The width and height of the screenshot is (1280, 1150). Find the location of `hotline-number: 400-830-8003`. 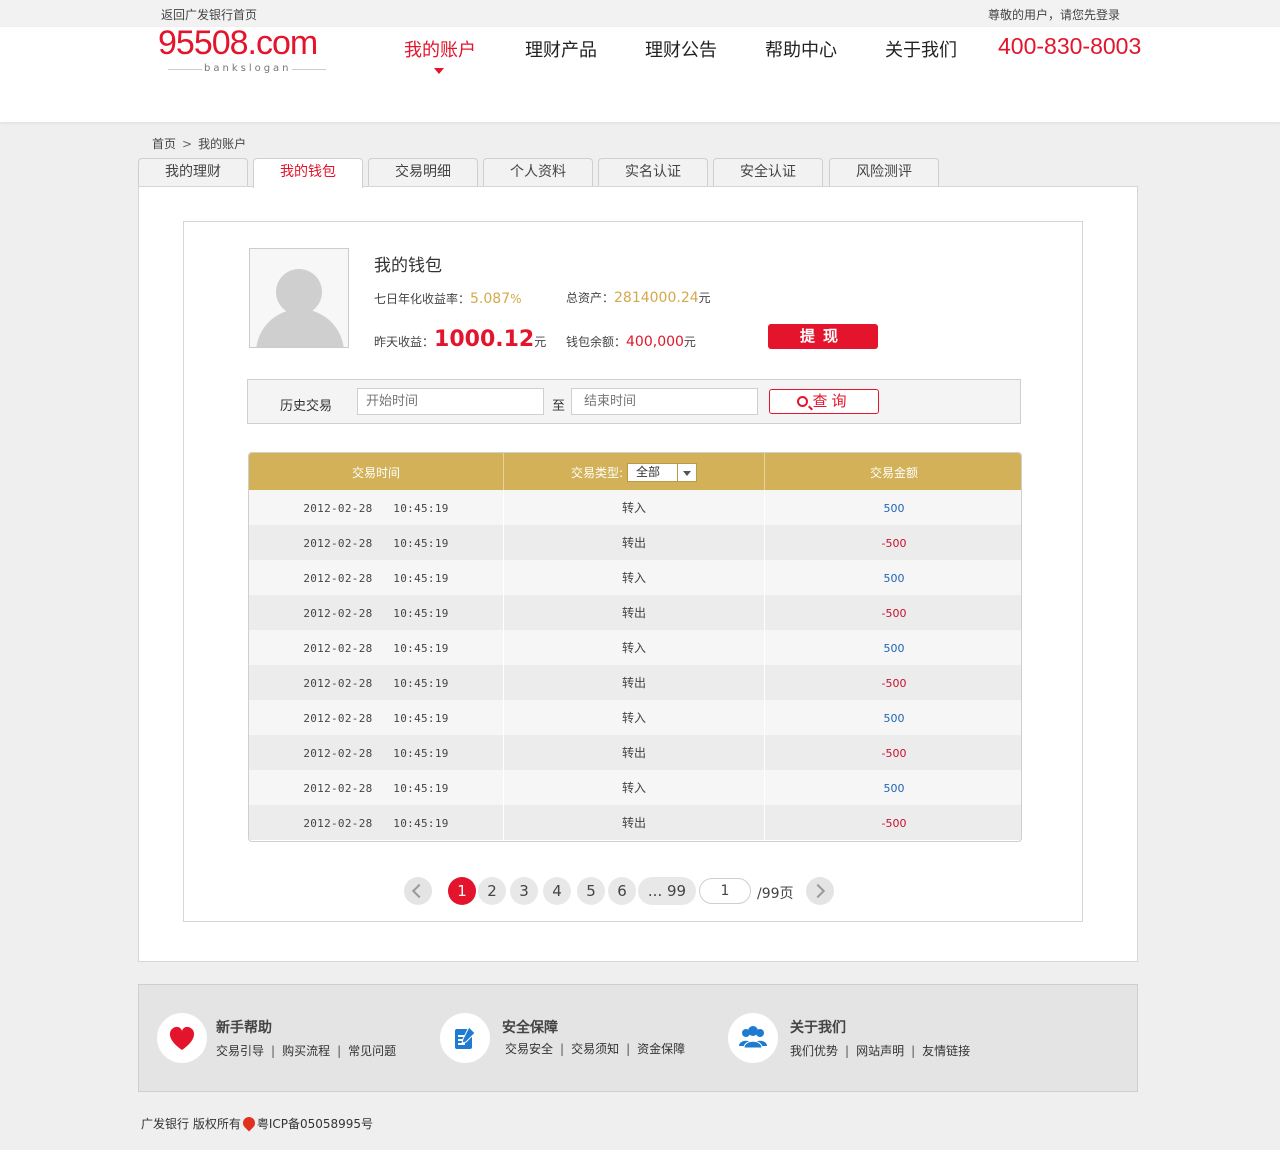

hotline-number: 400-830-8003 is located at coordinates (1070, 46).